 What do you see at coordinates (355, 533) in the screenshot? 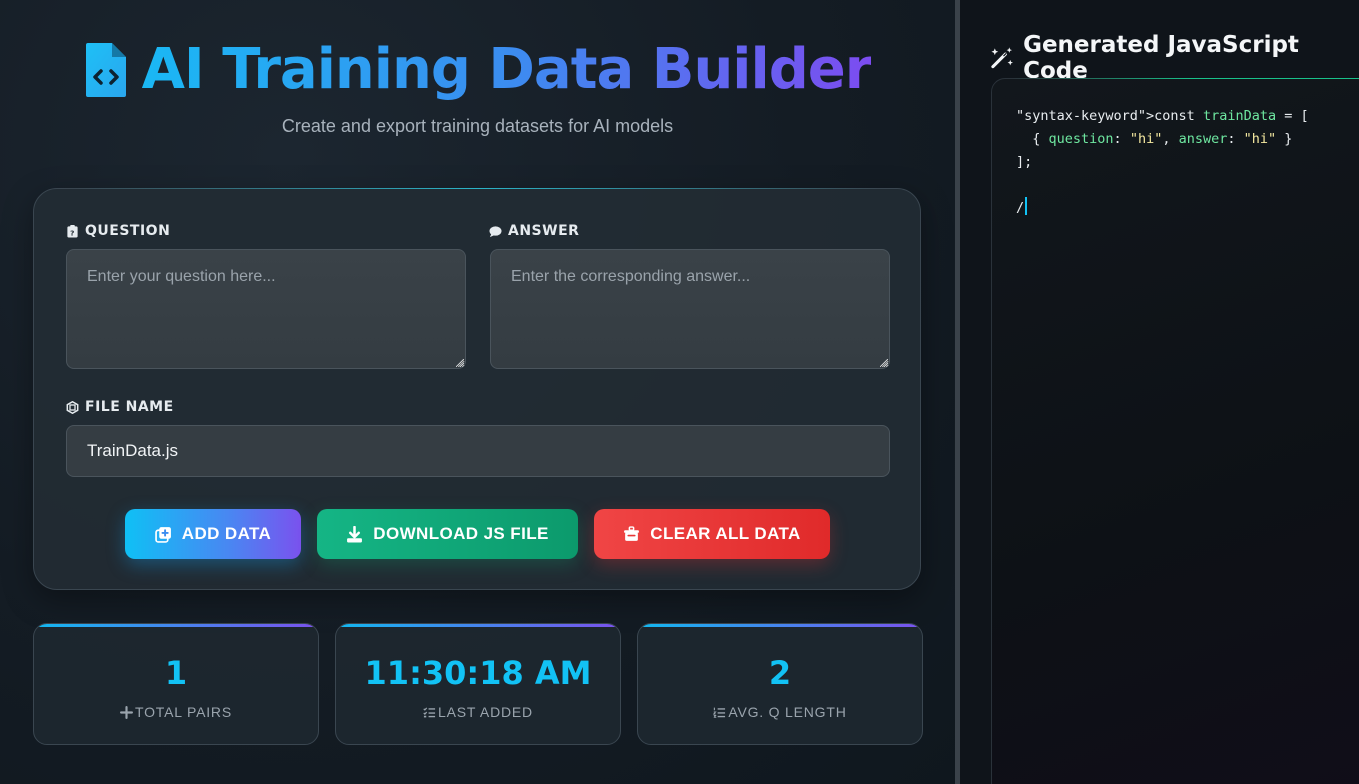
I see `download-icon` at bounding box center [355, 533].